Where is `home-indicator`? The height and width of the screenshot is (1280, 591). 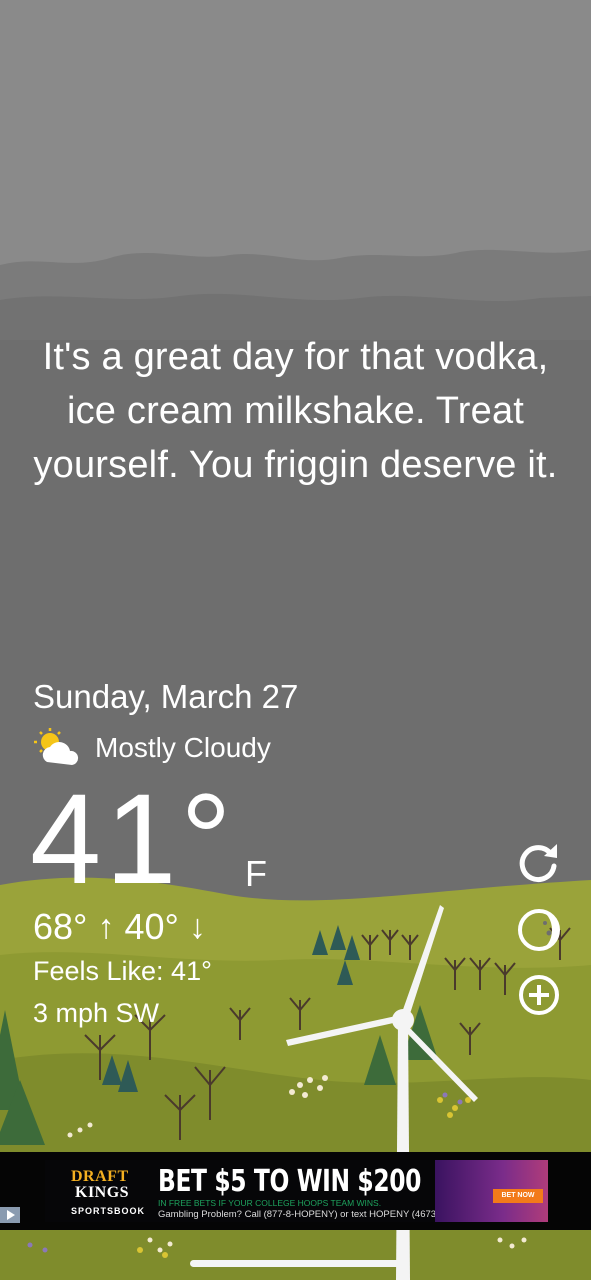
home-indicator is located at coordinates (295, 1263).